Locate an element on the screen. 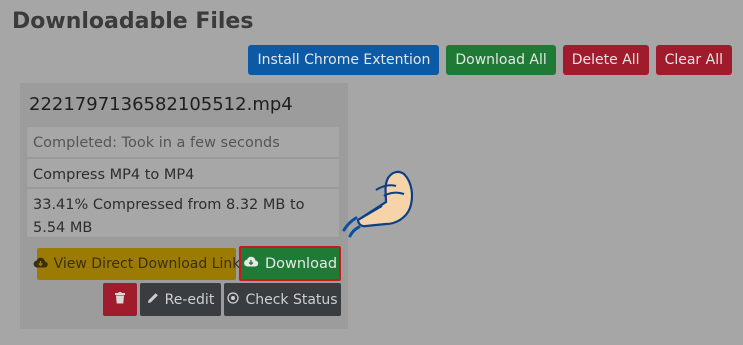 The height and width of the screenshot is (345, 743). download-label: Download is located at coordinates (301, 263).